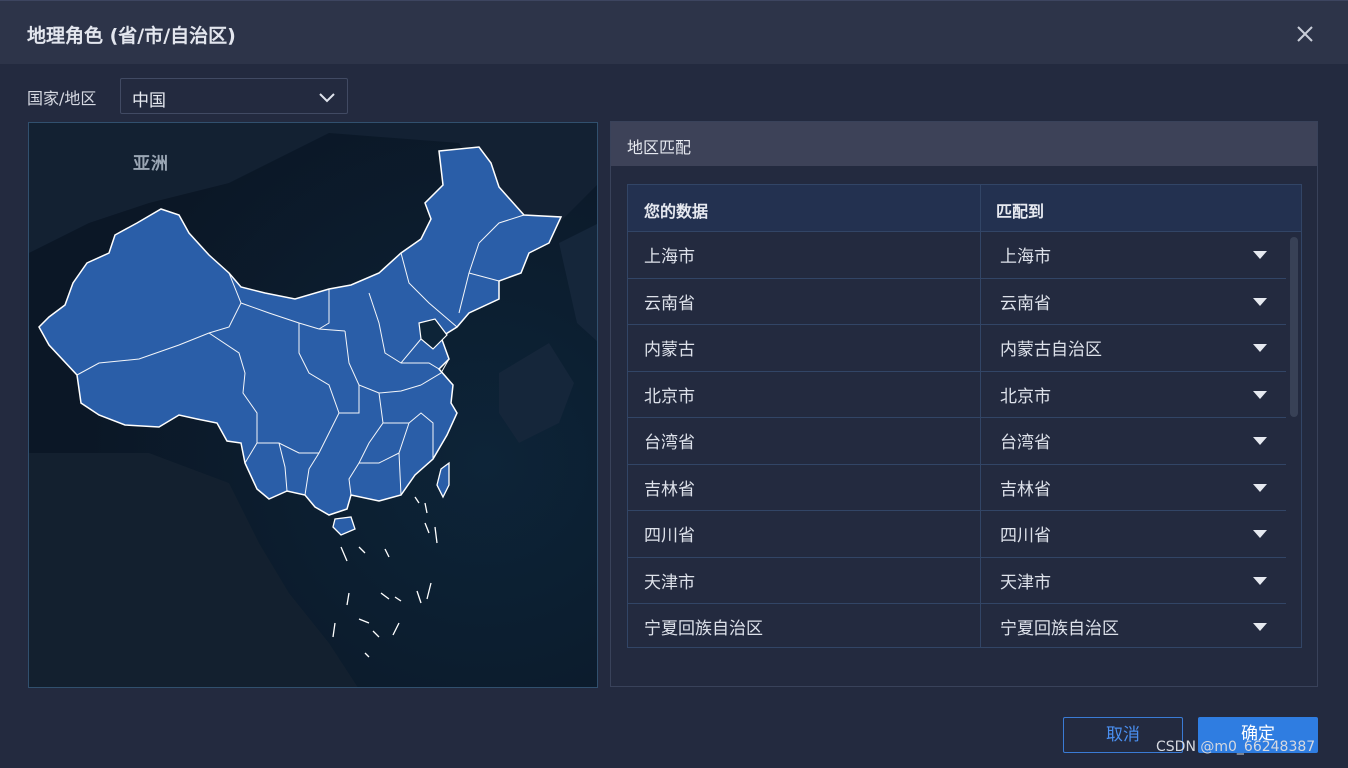 The height and width of the screenshot is (768, 1348). Describe the element at coordinates (1133, 255) in the screenshot. I see `match-select: 上海市` at that location.